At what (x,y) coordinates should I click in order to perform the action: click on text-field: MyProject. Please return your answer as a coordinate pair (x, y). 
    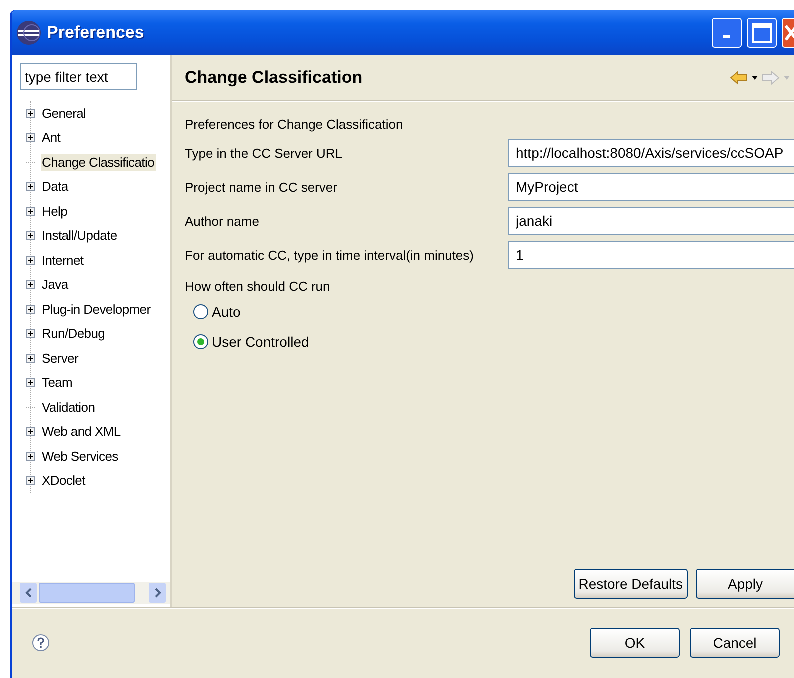
    Looking at the image, I should click on (651, 187).